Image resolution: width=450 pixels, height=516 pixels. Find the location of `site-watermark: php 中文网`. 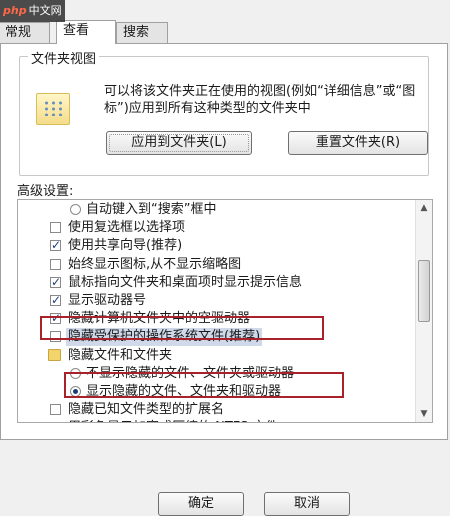

site-watermark: php 中文网 is located at coordinates (32, 11).